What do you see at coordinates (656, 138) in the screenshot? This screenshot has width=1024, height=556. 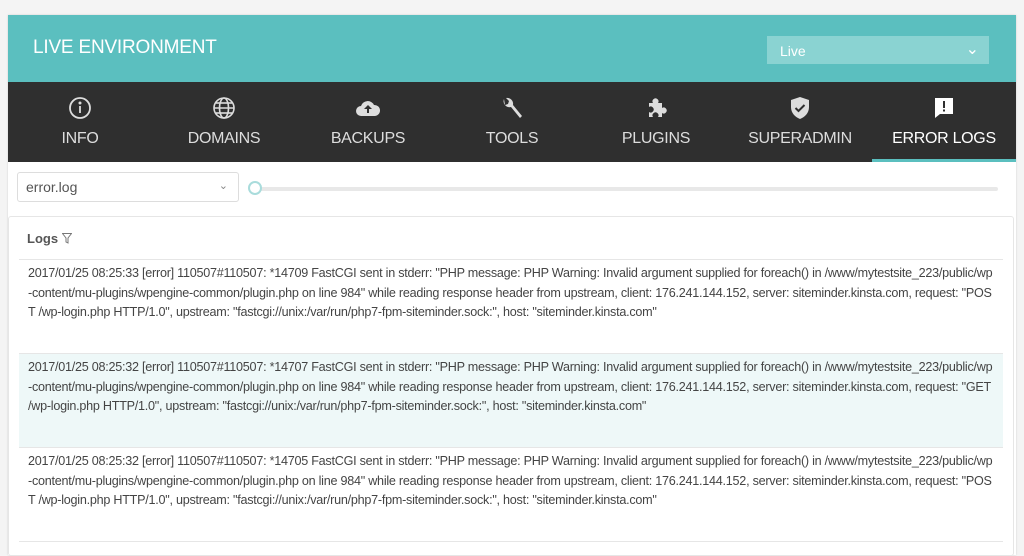 I see `tab-label: PLUGINS` at bounding box center [656, 138].